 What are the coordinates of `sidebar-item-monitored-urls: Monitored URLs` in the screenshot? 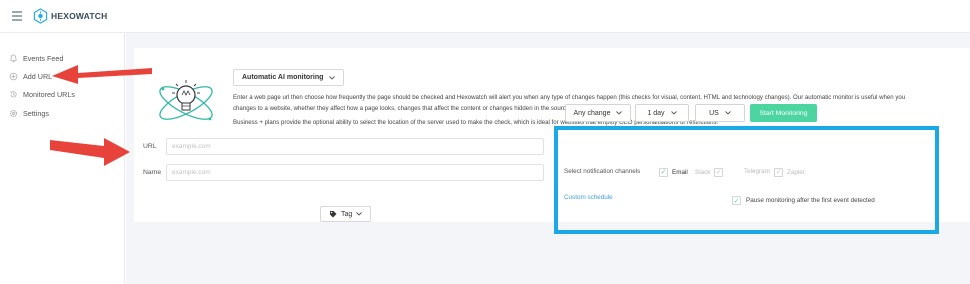 It's located at (42, 94).